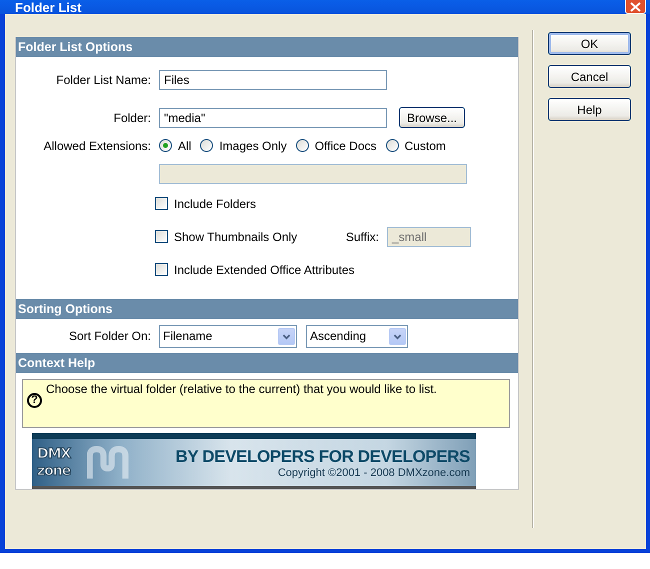  What do you see at coordinates (425, 145) in the screenshot?
I see `radio-label: Custom` at bounding box center [425, 145].